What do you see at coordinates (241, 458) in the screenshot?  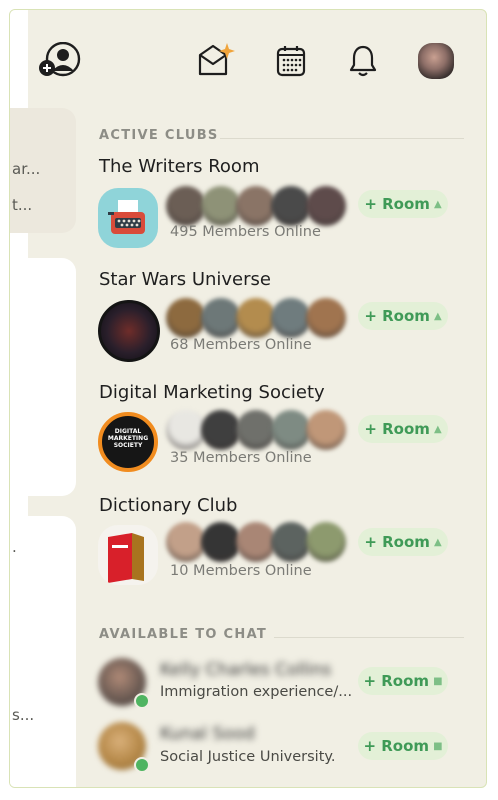 I see `members-online-count: 35 Members Online` at bounding box center [241, 458].